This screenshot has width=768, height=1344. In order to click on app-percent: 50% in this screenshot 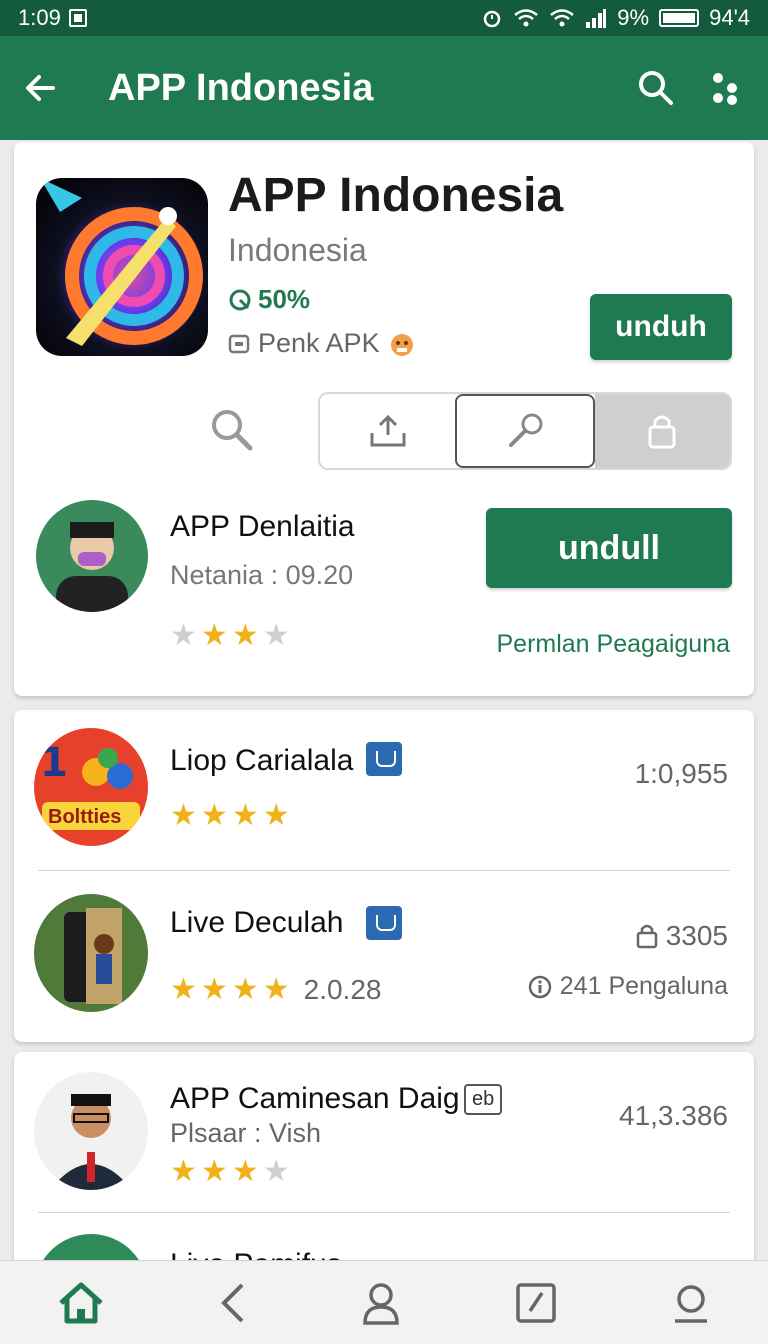, I will do `click(269, 299)`.